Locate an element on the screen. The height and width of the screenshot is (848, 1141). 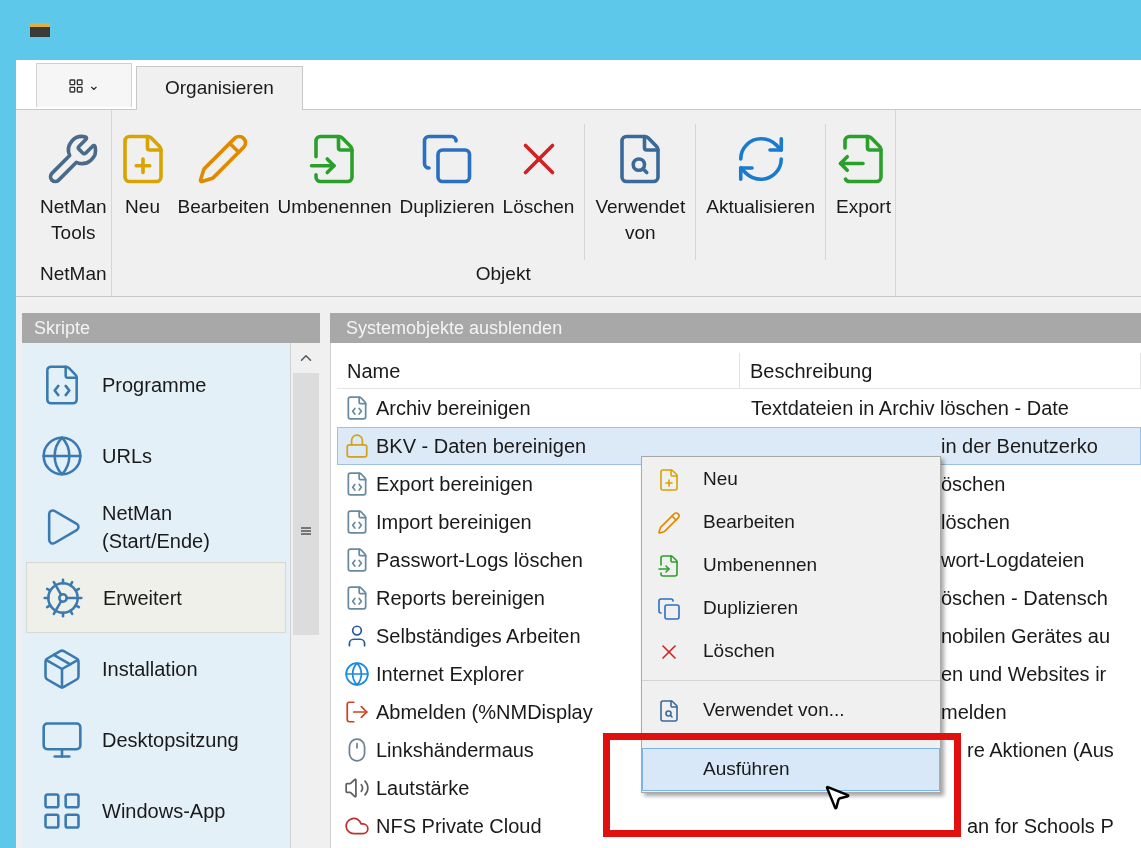
file-arrow-icon is located at coordinates (669, 565).